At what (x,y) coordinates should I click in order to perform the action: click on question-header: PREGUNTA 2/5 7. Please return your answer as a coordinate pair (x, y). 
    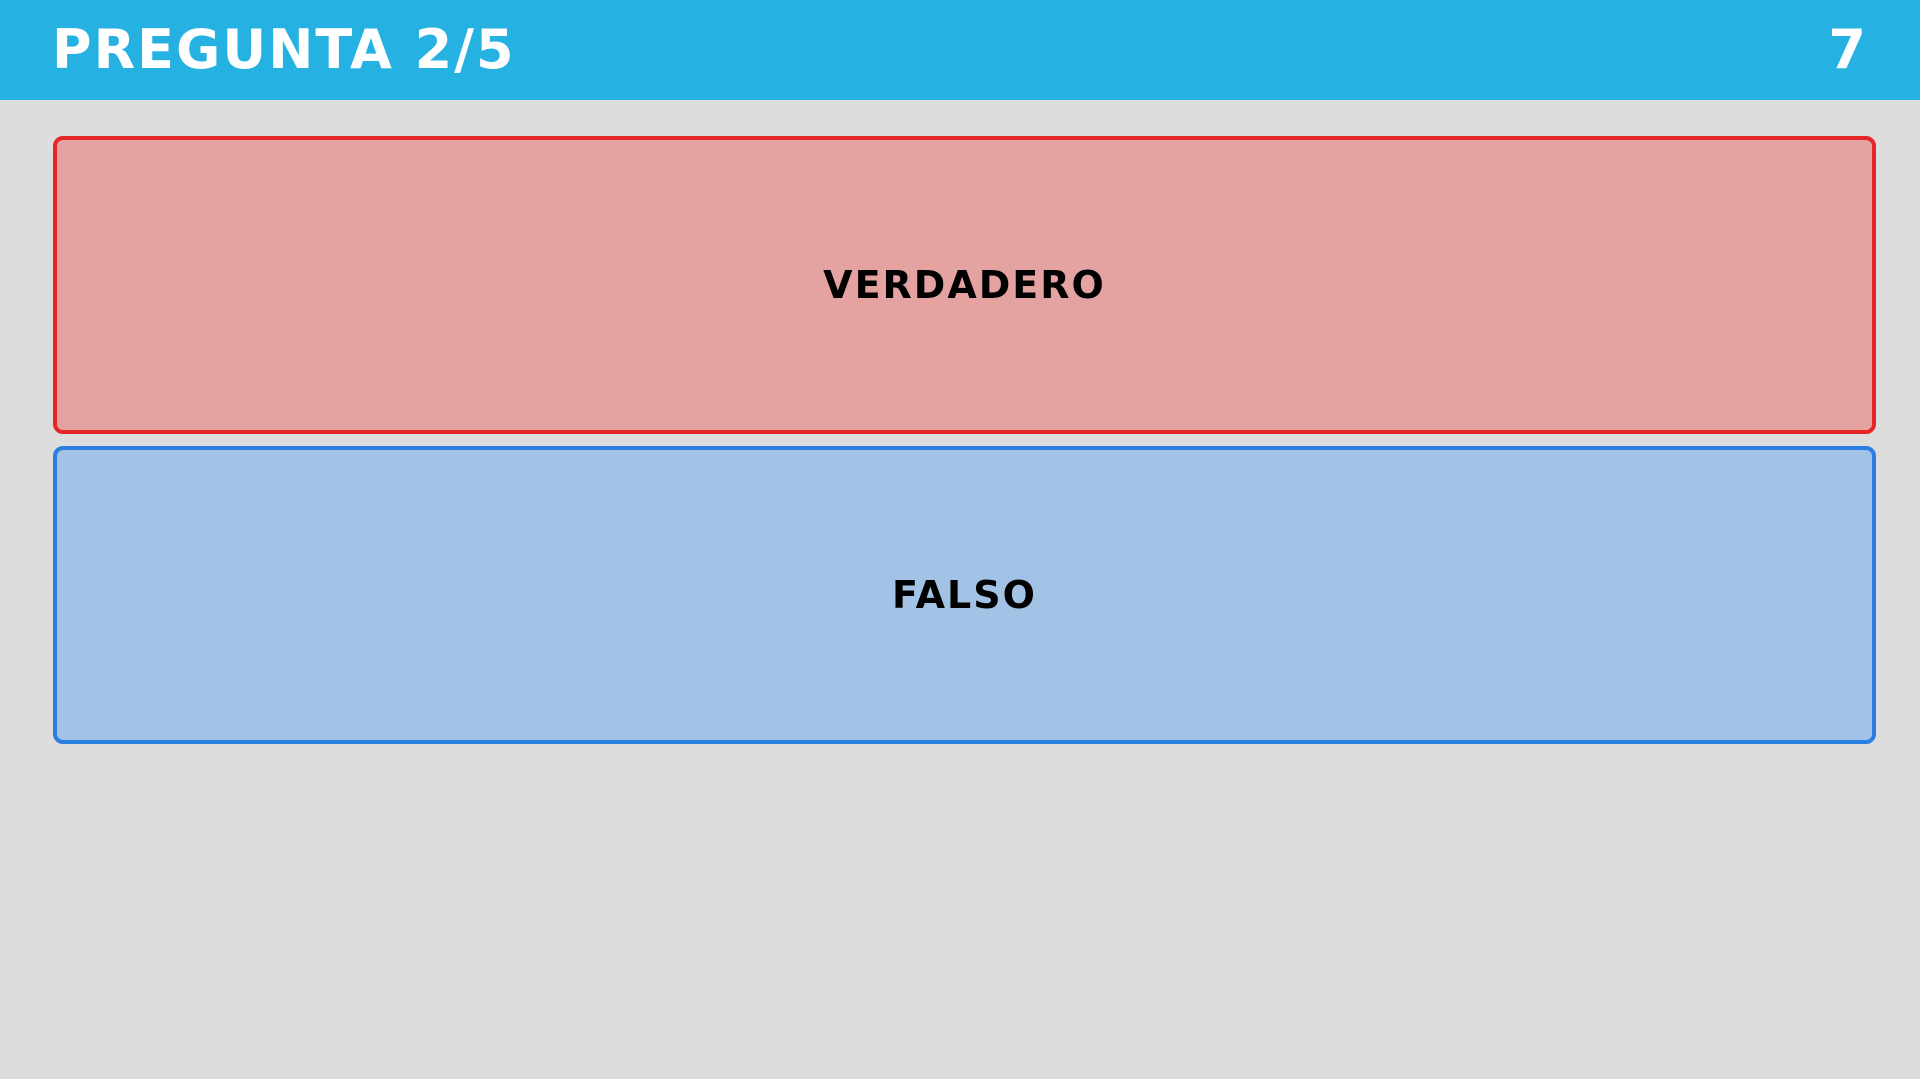
    Looking at the image, I should click on (960, 50).